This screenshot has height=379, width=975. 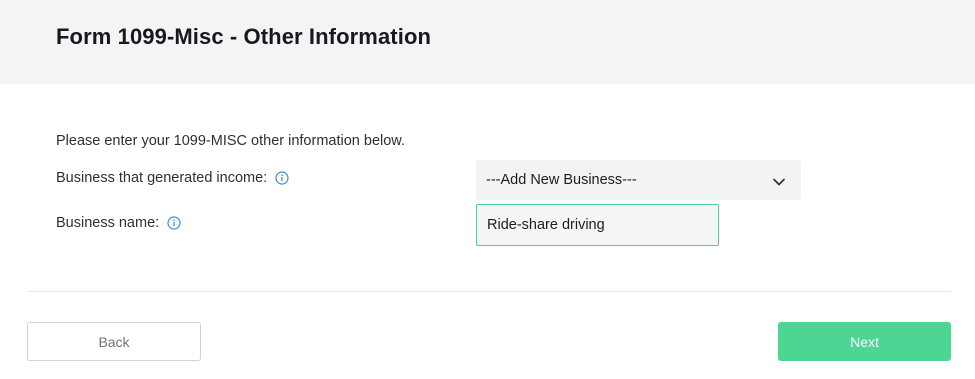 I want to click on business-select-label: Business that generated income:, so click(x=162, y=178).